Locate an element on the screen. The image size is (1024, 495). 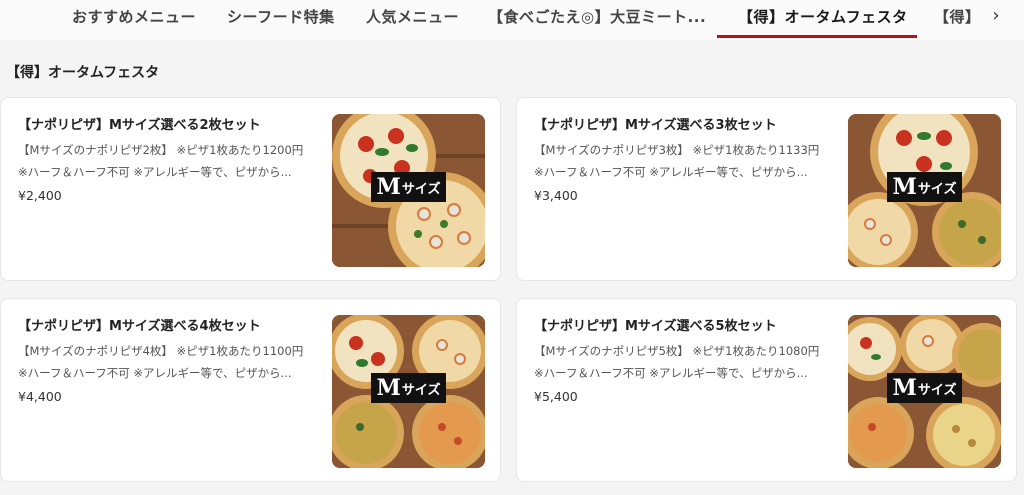
description-line: 【Mサイズのナポリピザ2枚】 ※ピザ1枚あたり1200円 is located at coordinates (161, 150).